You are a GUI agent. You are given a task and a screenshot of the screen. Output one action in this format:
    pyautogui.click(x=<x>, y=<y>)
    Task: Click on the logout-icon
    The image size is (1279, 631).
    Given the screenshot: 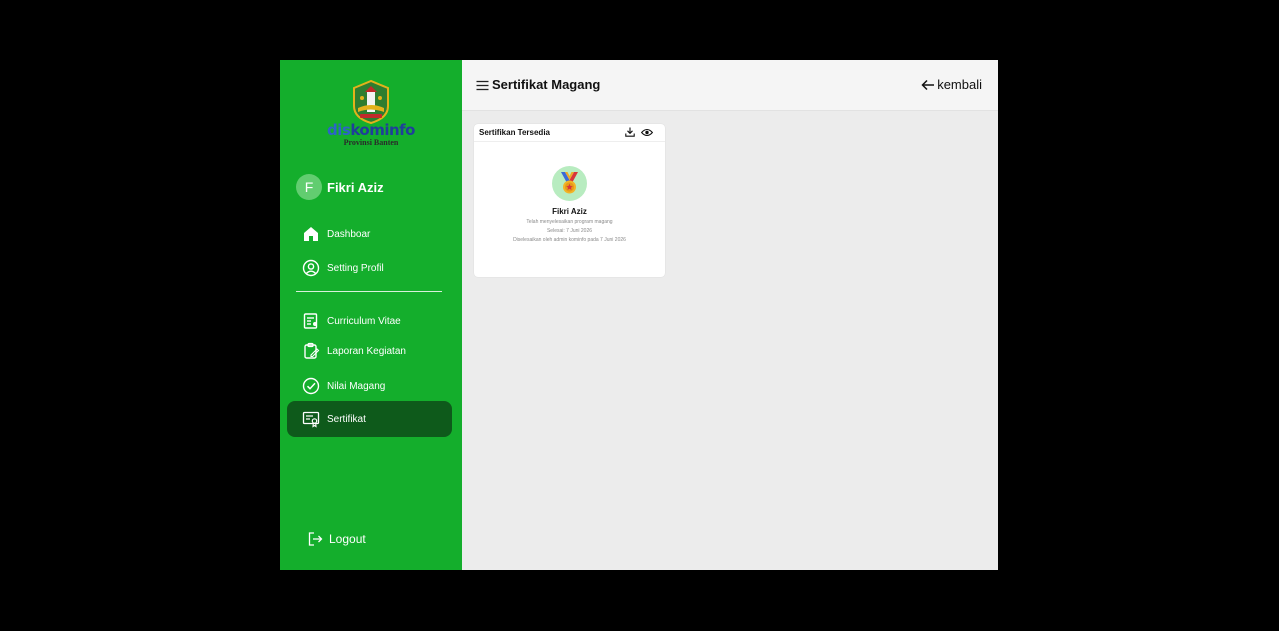 What is the action you would take?
    pyautogui.click(x=315, y=539)
    